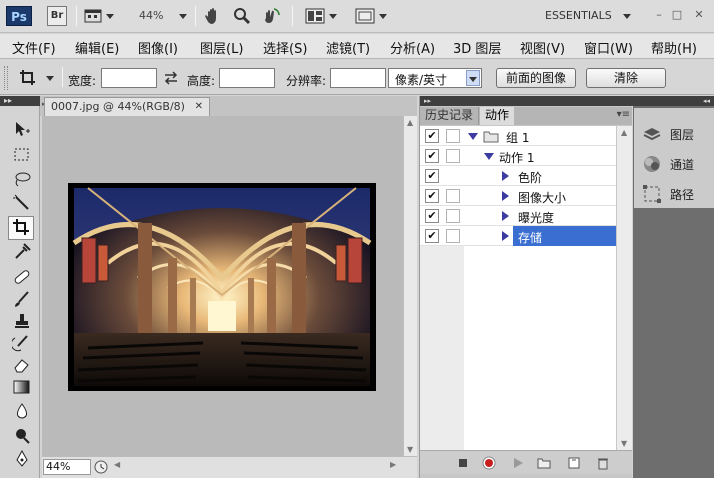 The image size is (714, 478). What do you see at coordinates (677, 15) in the screenshot?
I see `maximize-button: □` at bounding box center [677, 15].